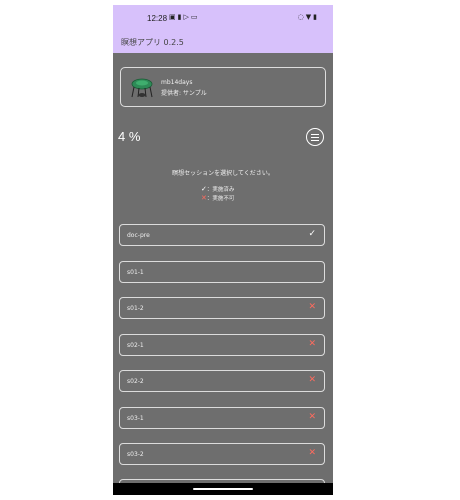  What do you see at coordinates (308, 17) in the screenshot?
I see `system-icons: ◌▼▮` at bounding box center [308, 17].